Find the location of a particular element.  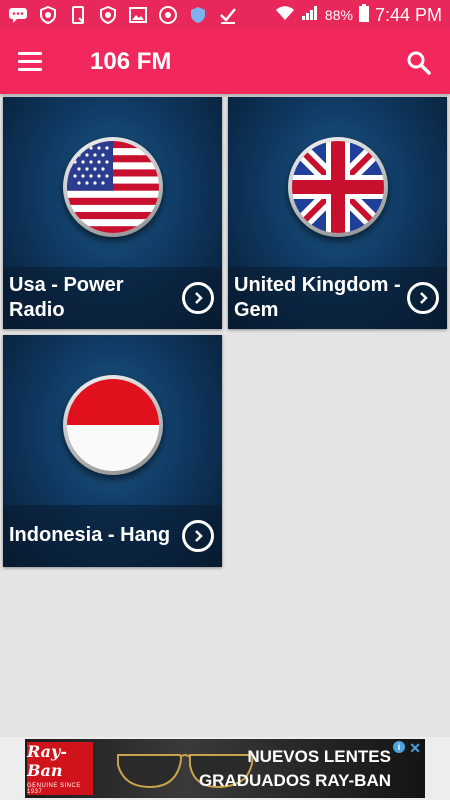

station-card-indonesia: Indonesia - Hang is located at coordinates (112, 451).